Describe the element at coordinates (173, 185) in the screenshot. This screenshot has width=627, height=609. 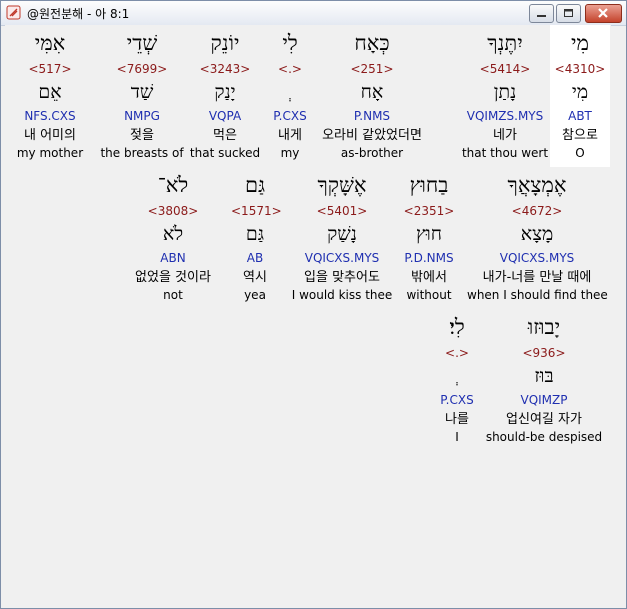
I see `hebrew-word: לֹא־` at that location.